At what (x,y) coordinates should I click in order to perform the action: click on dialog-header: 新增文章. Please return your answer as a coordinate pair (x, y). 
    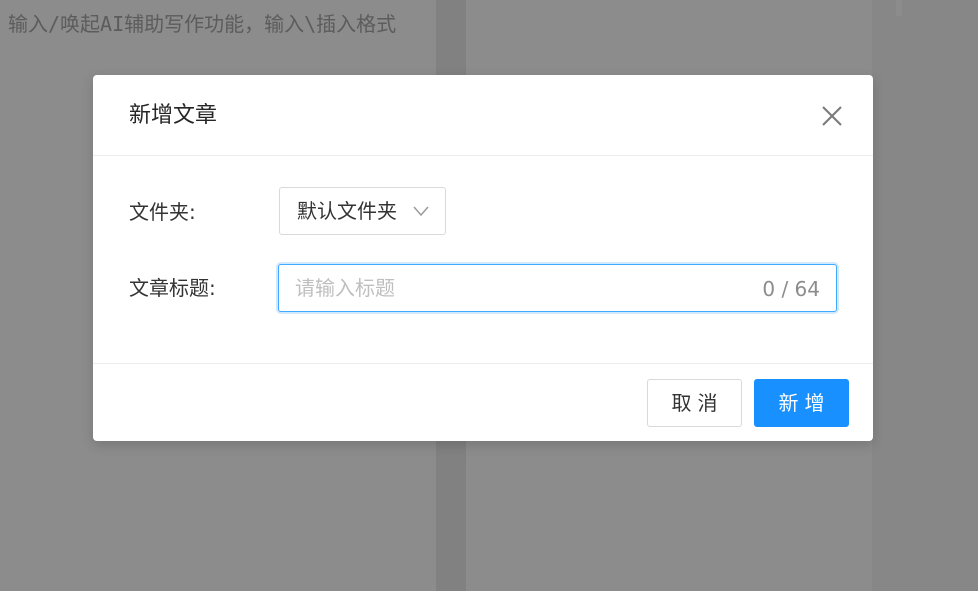
    Looking at the image, I should click on (483, 115).